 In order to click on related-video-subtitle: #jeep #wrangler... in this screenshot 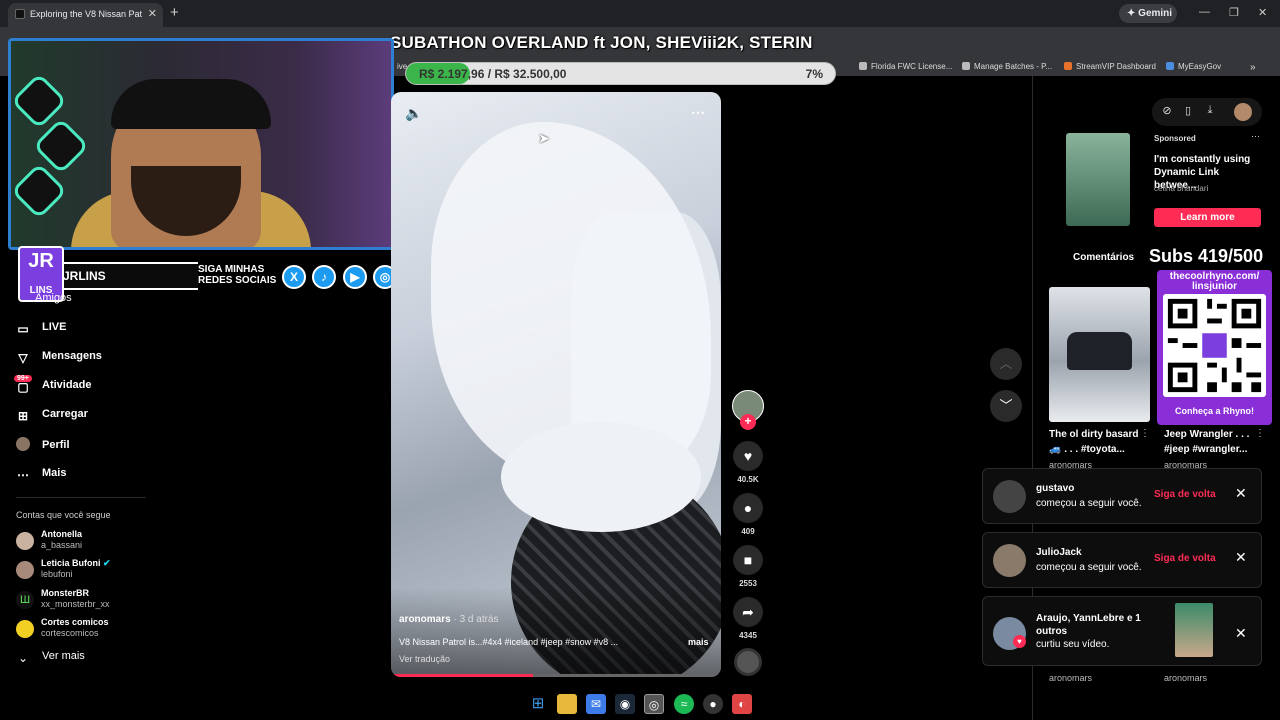, I will do `click(1206, 449)`.